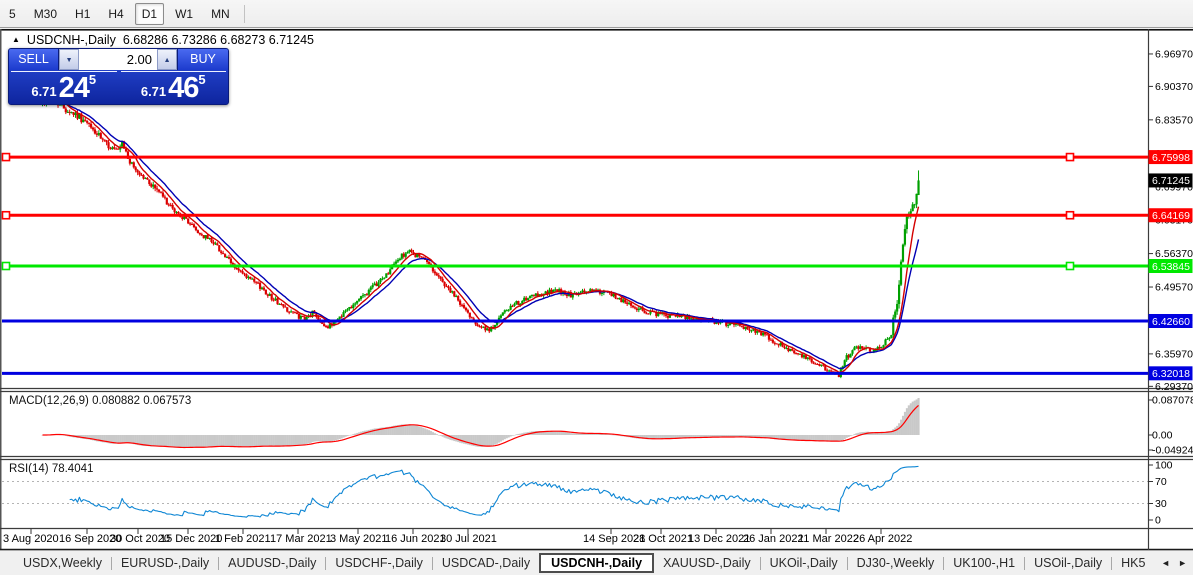  What do you see at coordinates (1161, 504) in the screenshot?
I see `svg-text: 30` at bounding box center [1161, 504].